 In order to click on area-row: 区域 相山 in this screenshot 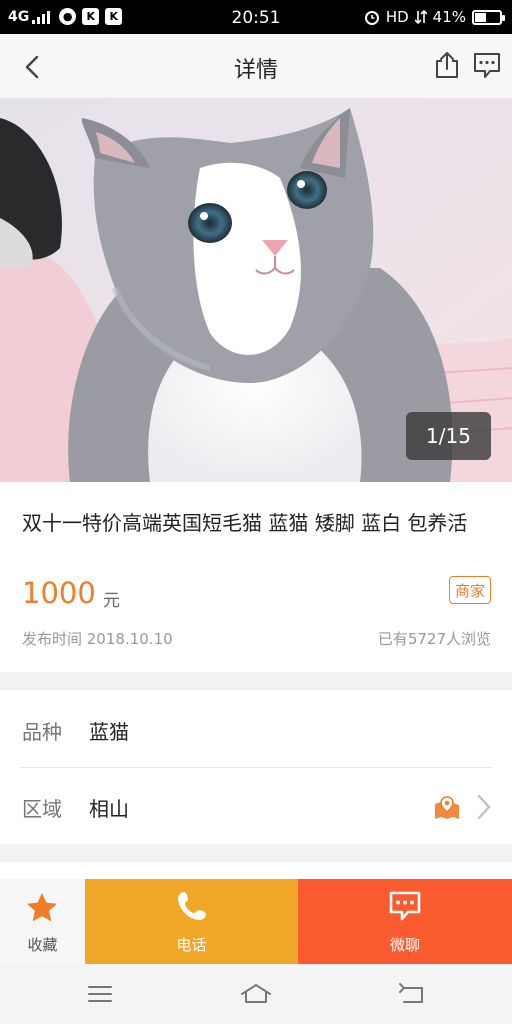, I will do `click(256, 805)`.